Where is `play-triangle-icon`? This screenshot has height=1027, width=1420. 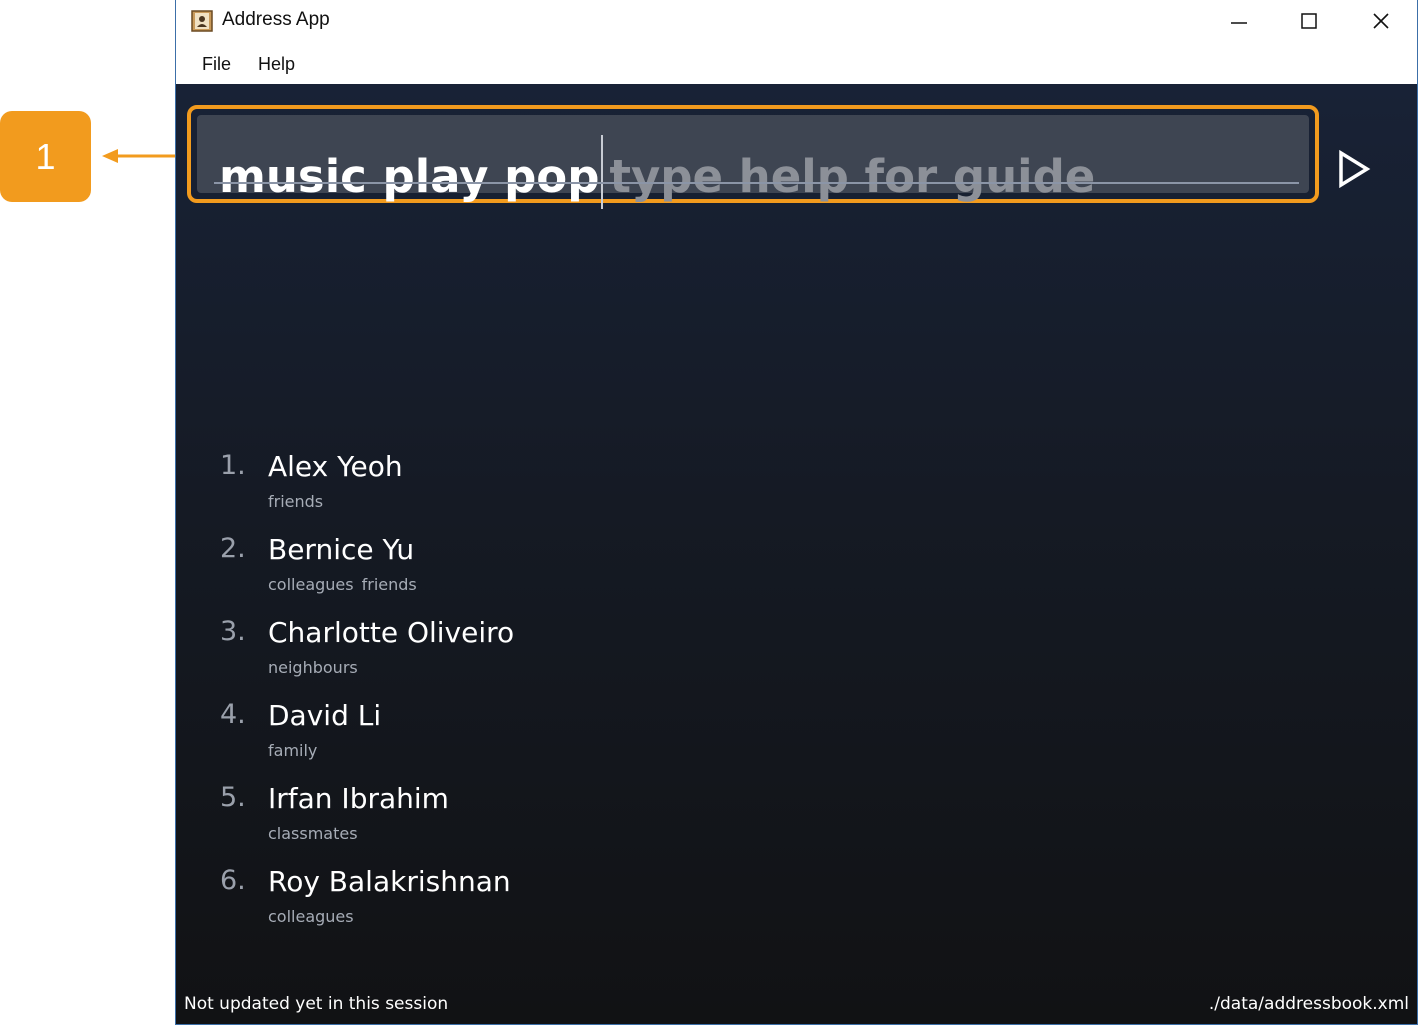 play-triangle-icon is located at coordinates (1353, 169).